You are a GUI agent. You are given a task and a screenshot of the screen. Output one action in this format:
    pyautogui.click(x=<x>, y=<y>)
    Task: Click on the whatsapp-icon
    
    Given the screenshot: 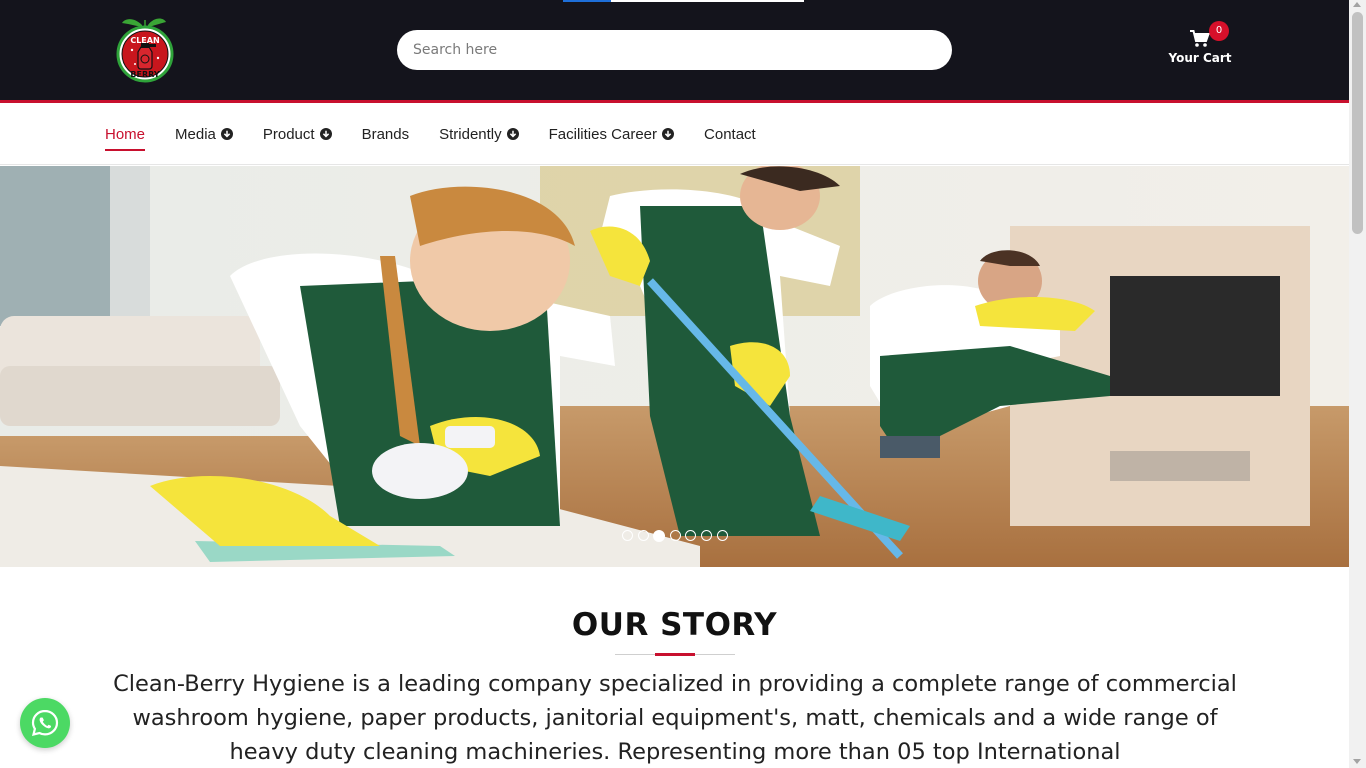 What is the action you would take?
    pyautogui.click(x=45, y=723)
    